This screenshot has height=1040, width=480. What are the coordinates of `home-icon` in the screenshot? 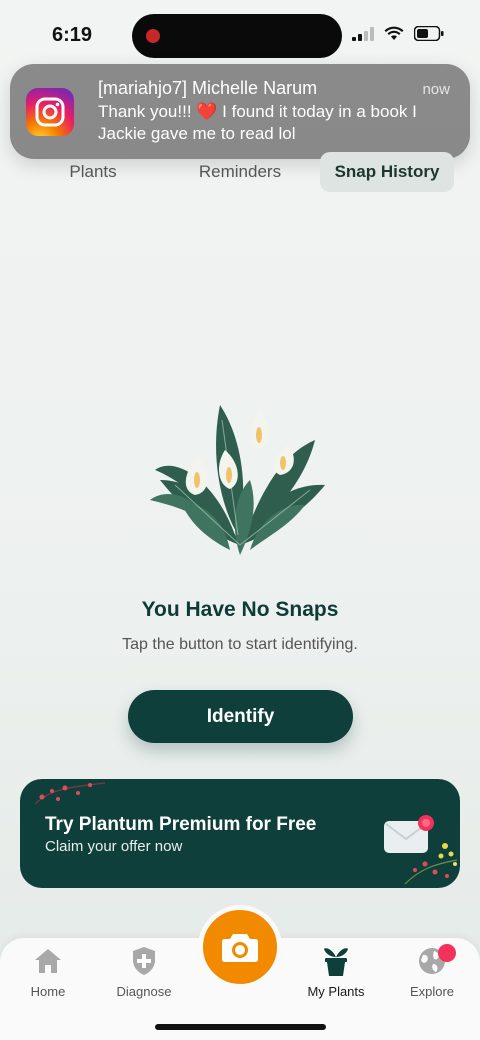 It's located at (48, 961).